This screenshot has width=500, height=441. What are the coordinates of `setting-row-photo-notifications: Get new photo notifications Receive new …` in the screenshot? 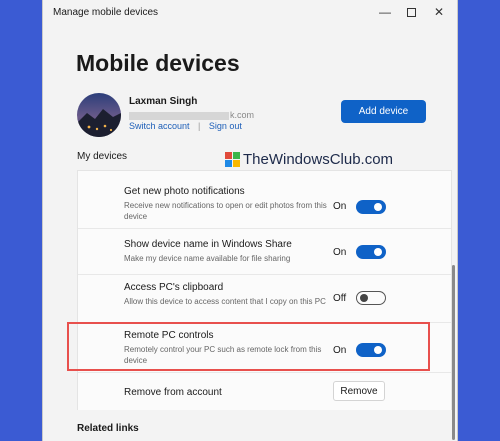 It's located at (264, 200).